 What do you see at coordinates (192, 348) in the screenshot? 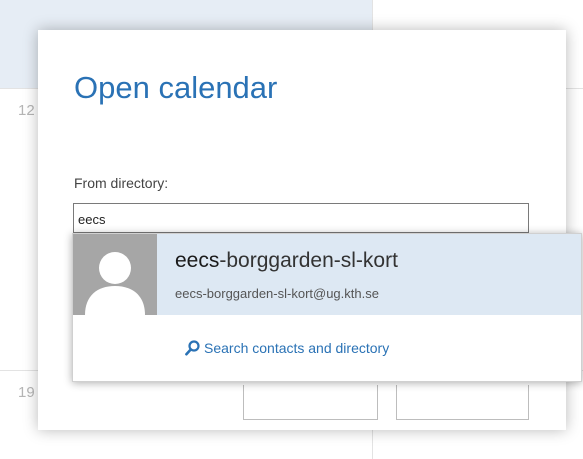
I see `search-icon` at bounding box center [192, 348].